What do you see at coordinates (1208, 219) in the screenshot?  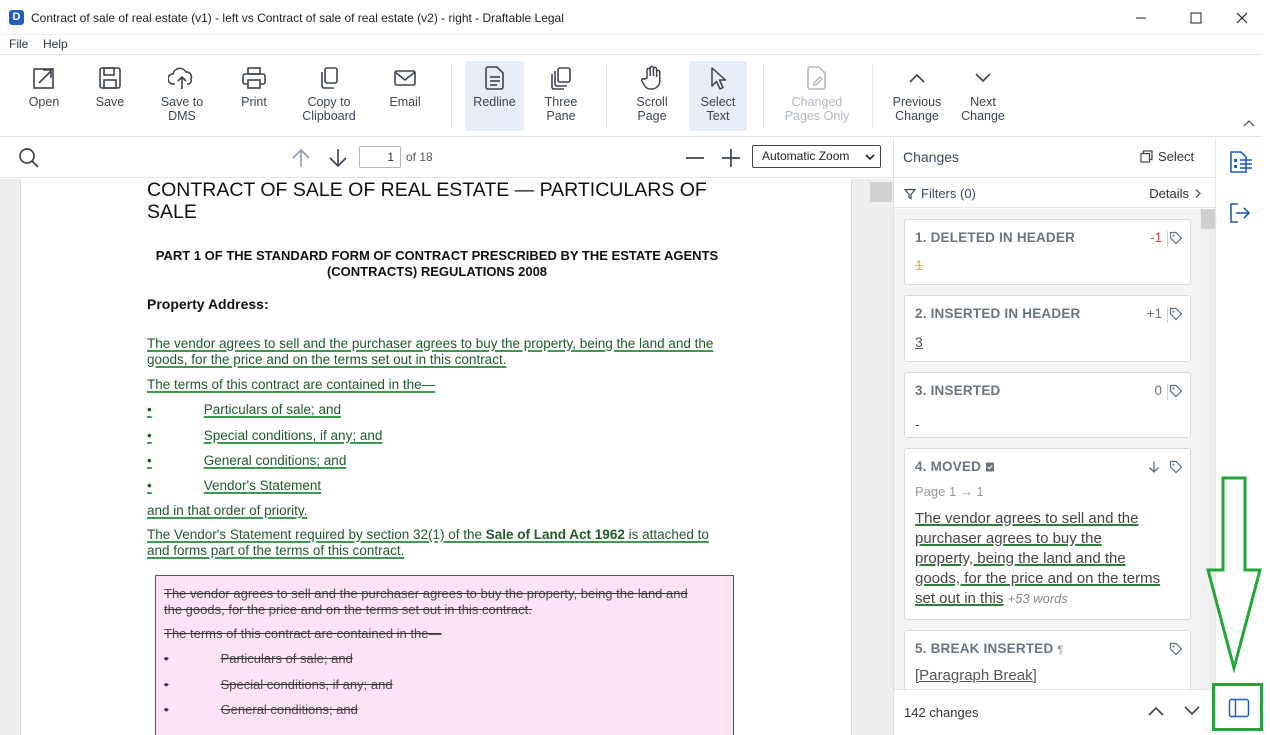 I see `changes-scrollbar-thumb` at bounding box center [1208, 219].